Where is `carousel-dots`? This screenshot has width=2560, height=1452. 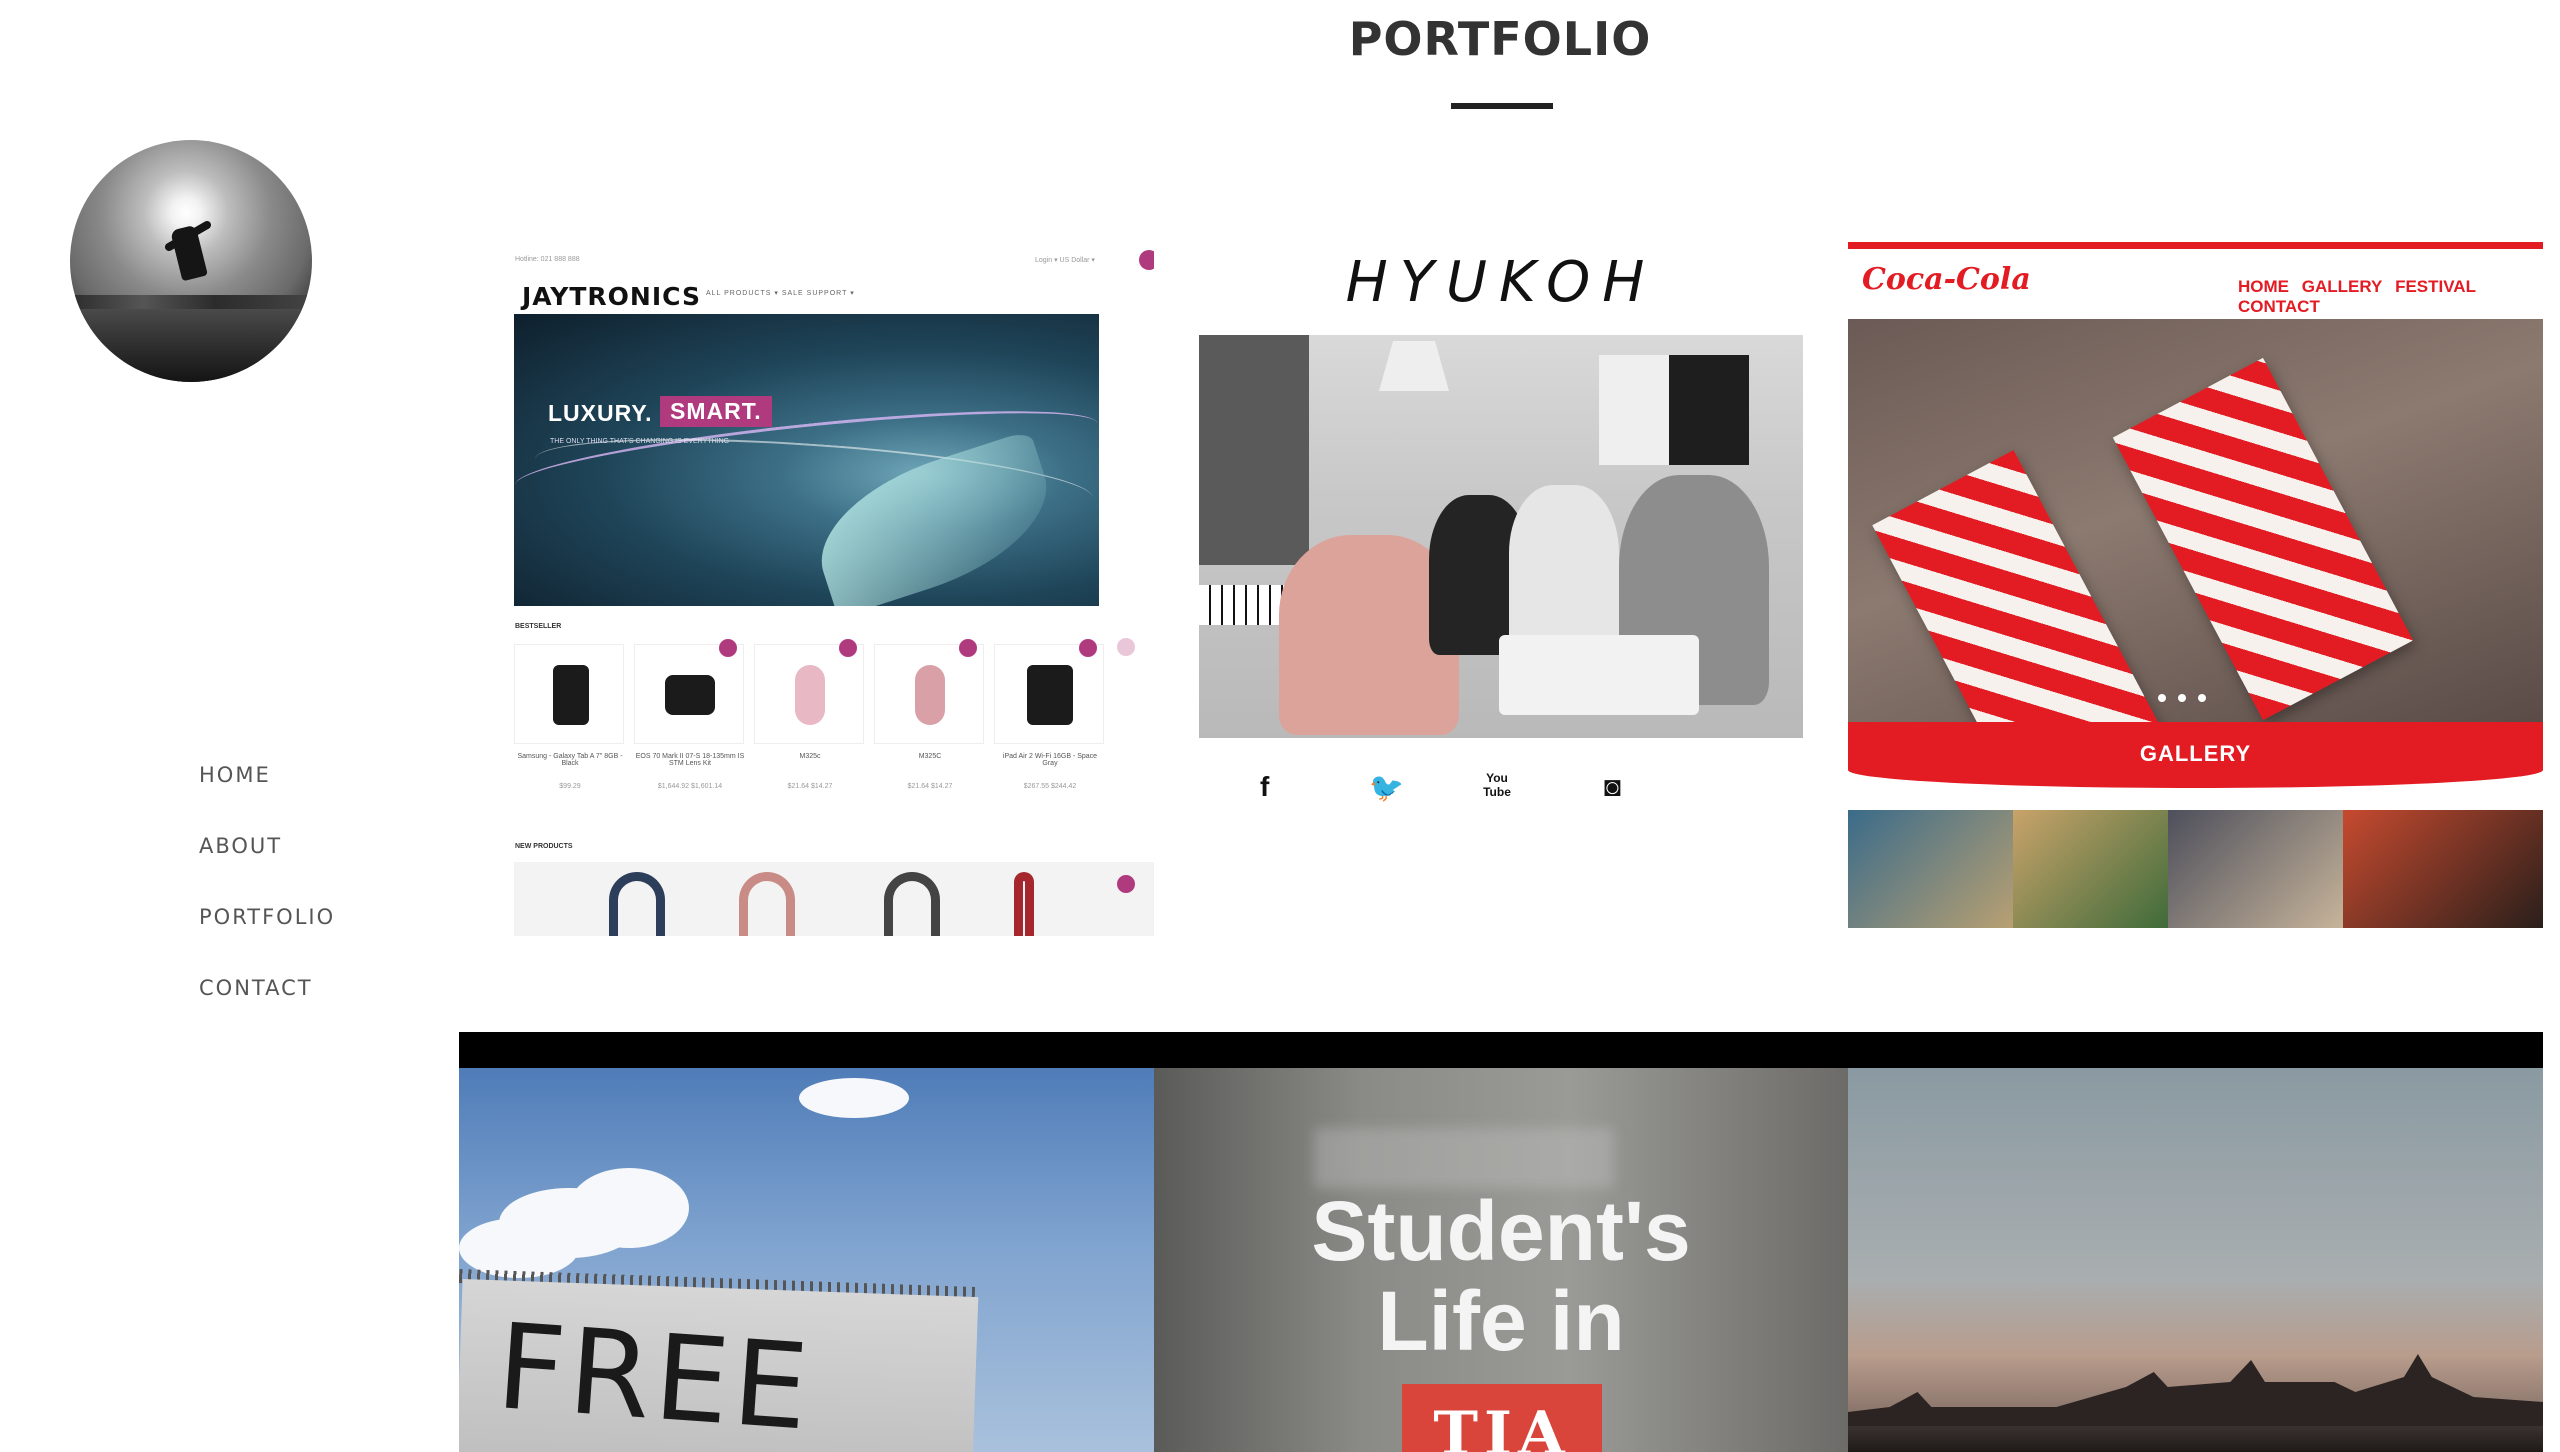
carousel-dots is located at coordinates (2198, 695).